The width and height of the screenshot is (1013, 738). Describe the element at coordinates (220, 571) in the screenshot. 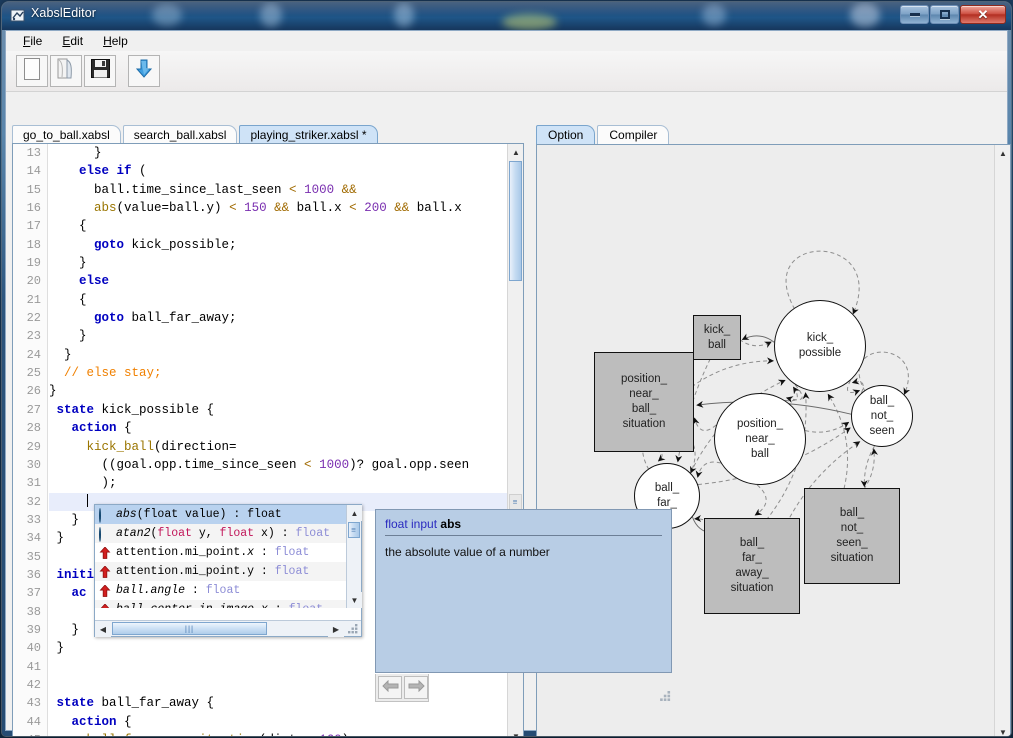

I see `autocomplete-item: attention.mi_point.y : float` at that location.